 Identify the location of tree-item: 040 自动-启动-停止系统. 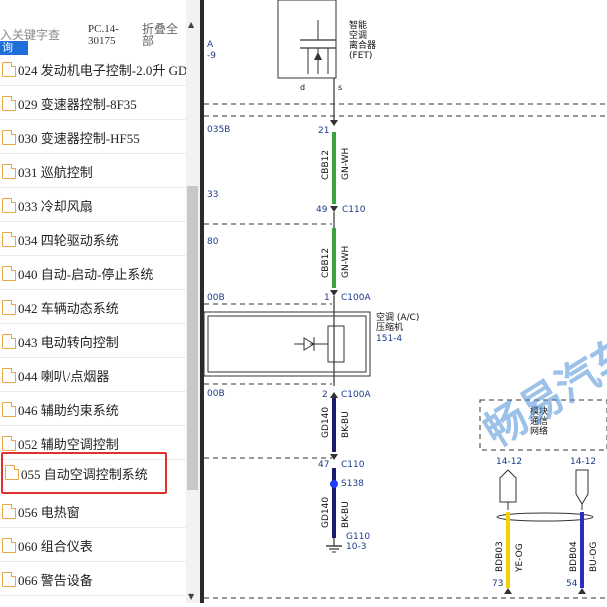
(93, 273).